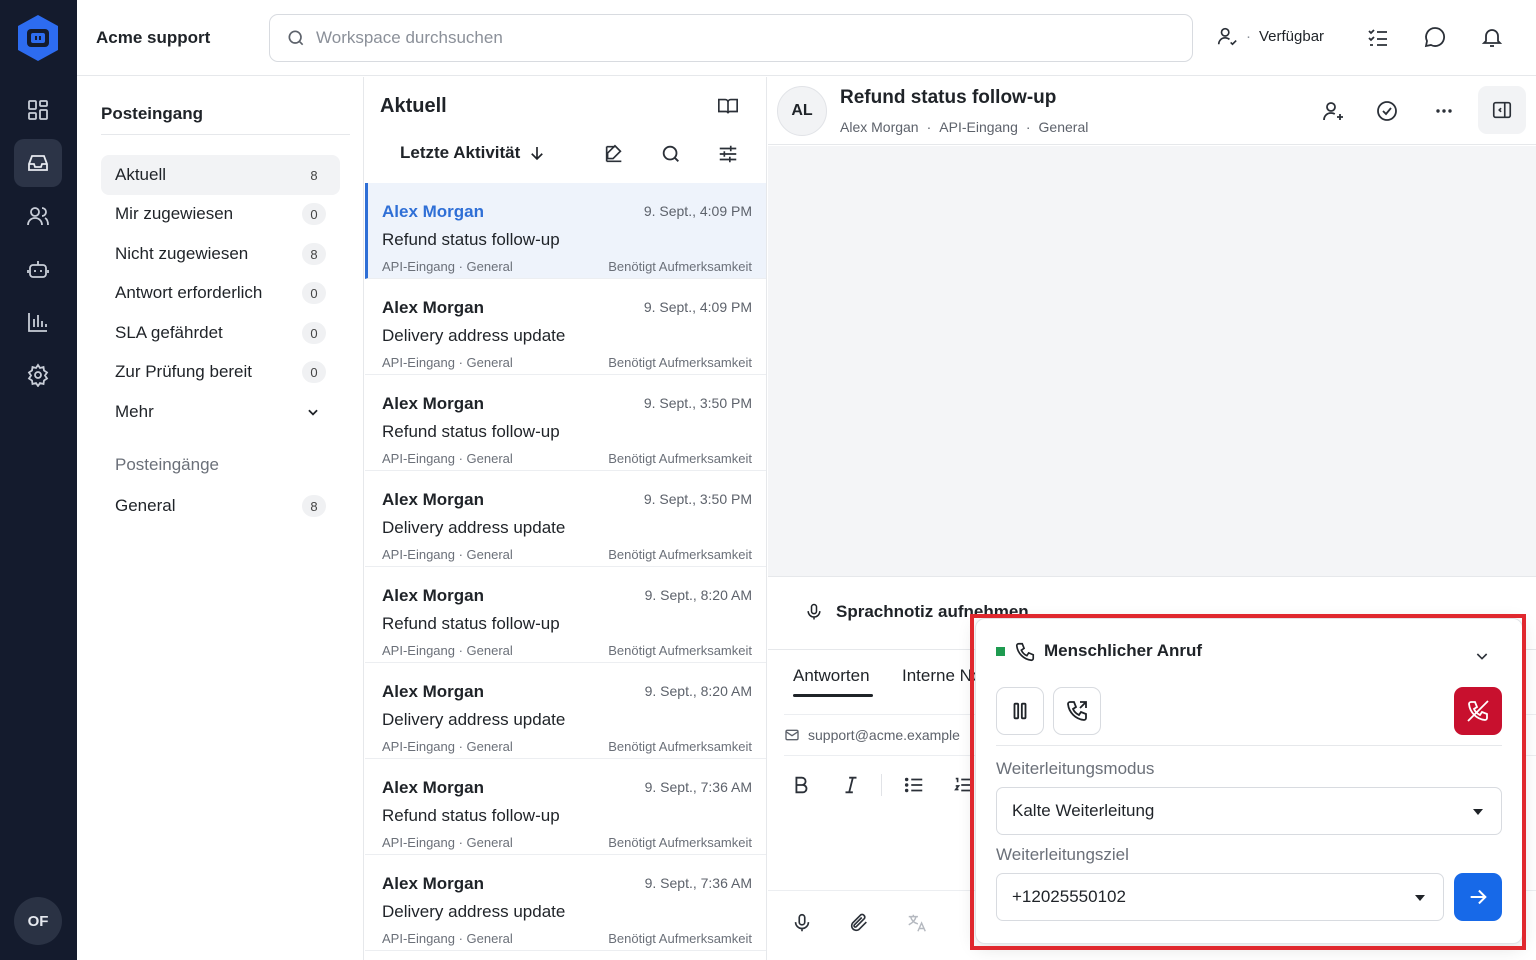  What do you see at coordinates (220, 254) in the screenshot?
I see `nav-item-unassigned: Nicht zugewiesen 8` at bounding box center [220, 254].